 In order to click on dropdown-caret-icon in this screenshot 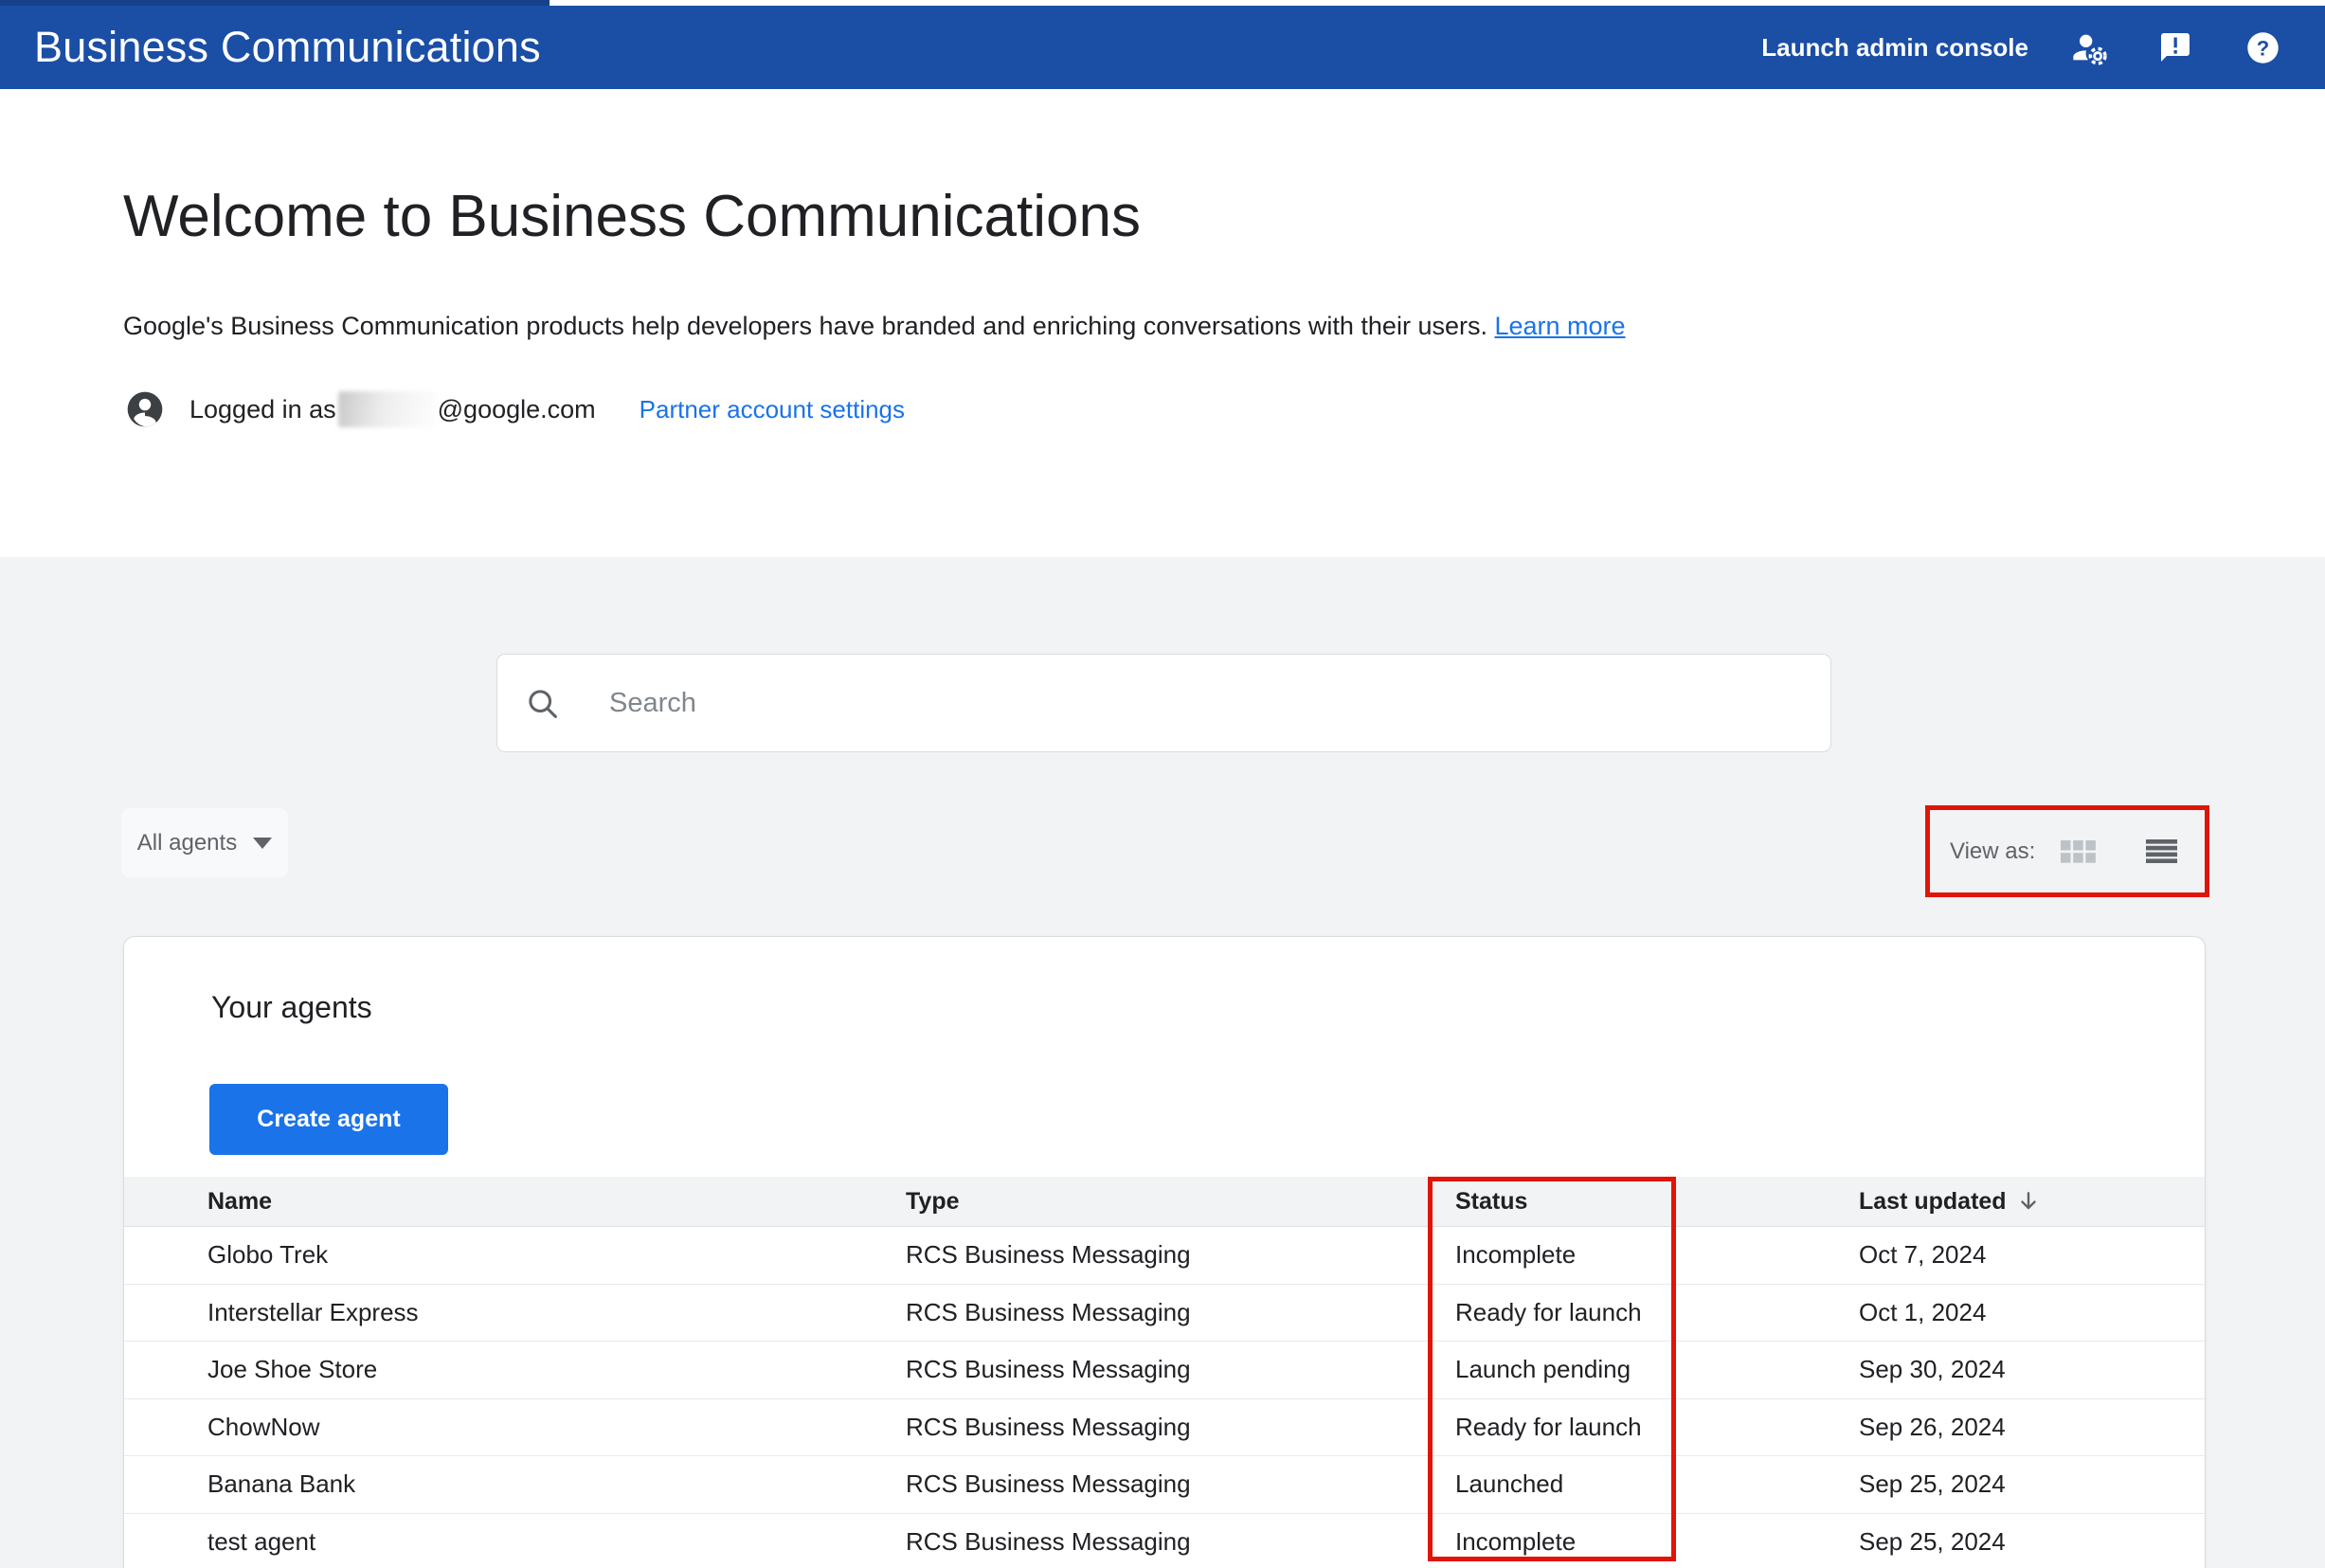, I will do `click(263, 843)`.